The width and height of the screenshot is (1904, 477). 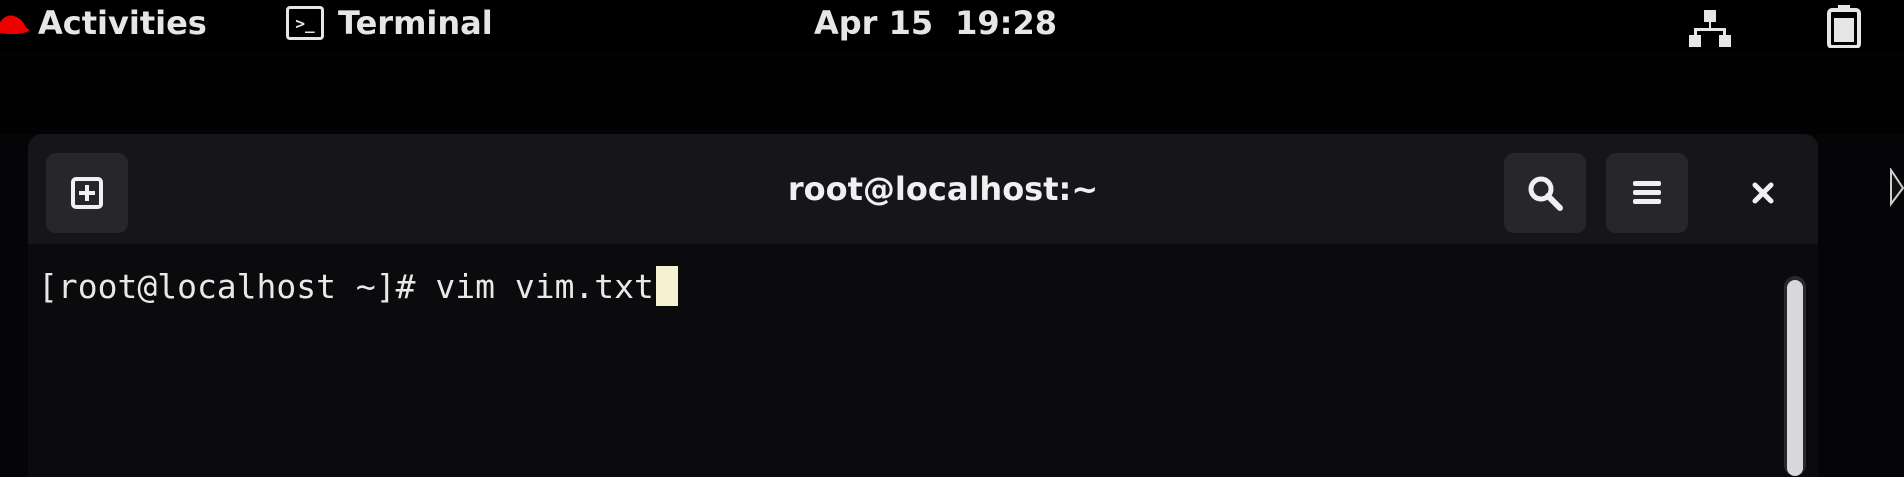 I want to click on clock: Apr 15 19:28, so click(x=935, y=23).